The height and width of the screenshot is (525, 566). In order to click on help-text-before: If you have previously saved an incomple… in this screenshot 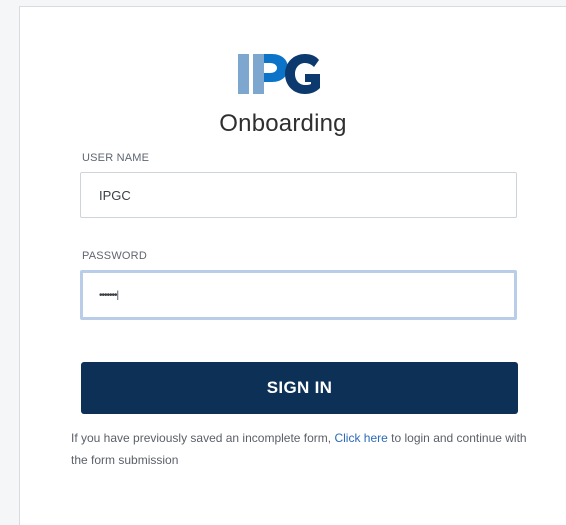, I will do `click(203, 438)`.